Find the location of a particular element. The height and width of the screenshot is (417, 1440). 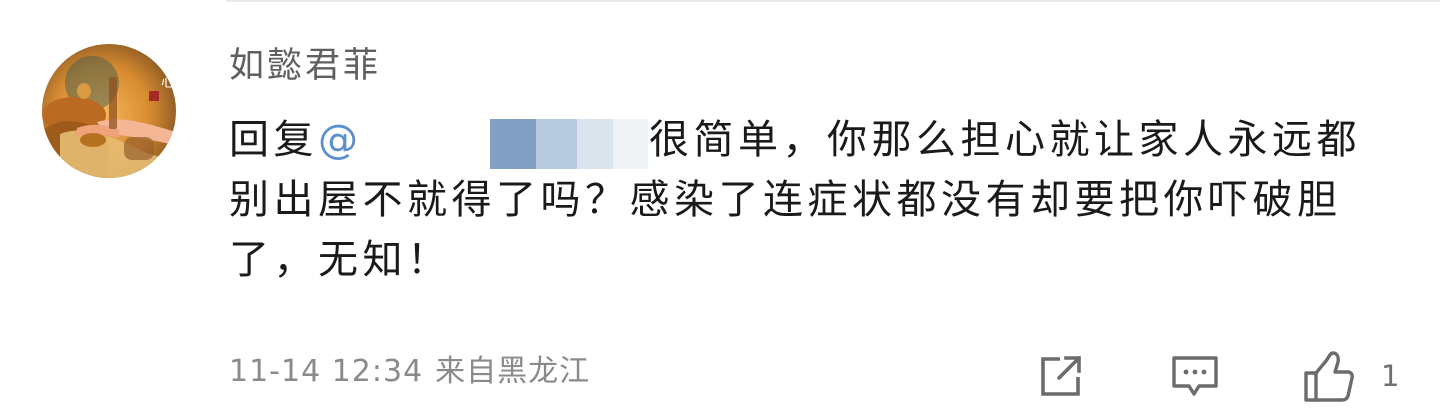

comment-button is located at coordinates (1195, 376).